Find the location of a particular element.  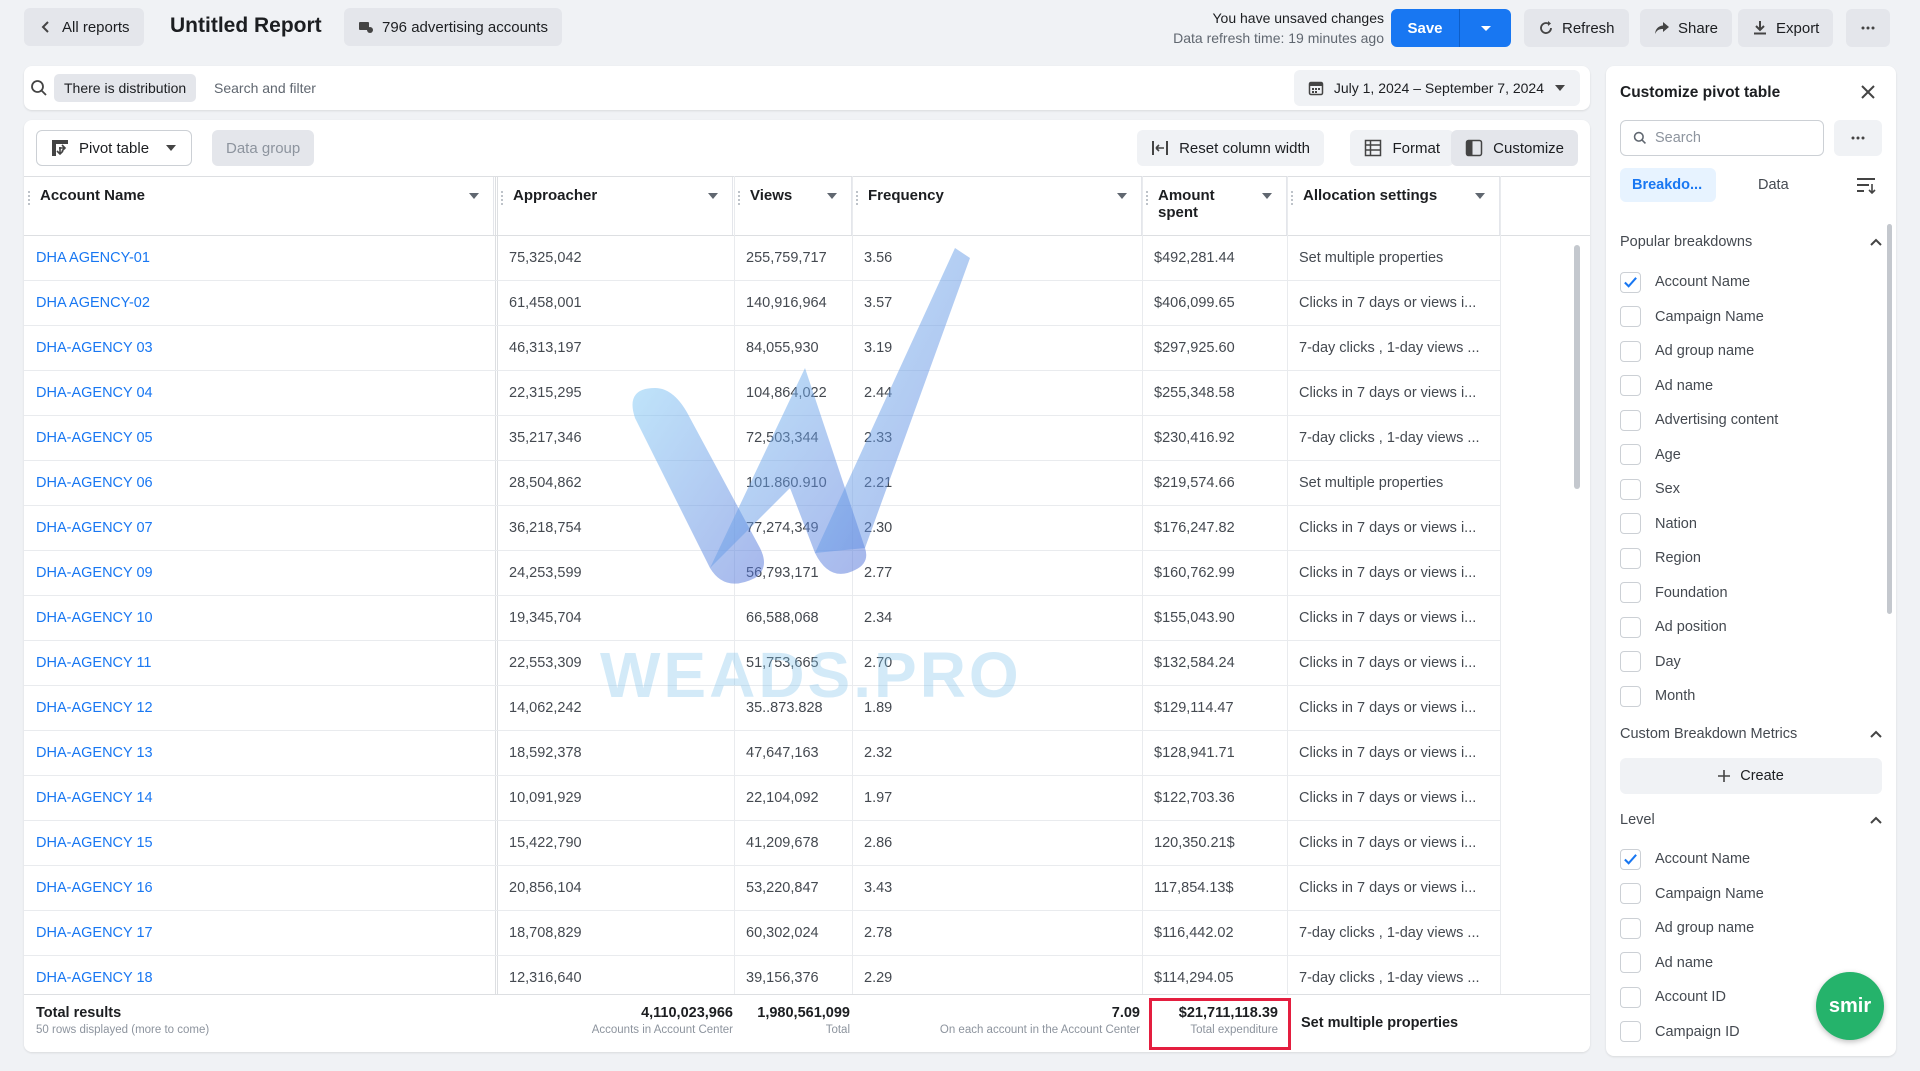

account-name-cell: DHA-AGENCY 03 is located at coordinates (259, 348).